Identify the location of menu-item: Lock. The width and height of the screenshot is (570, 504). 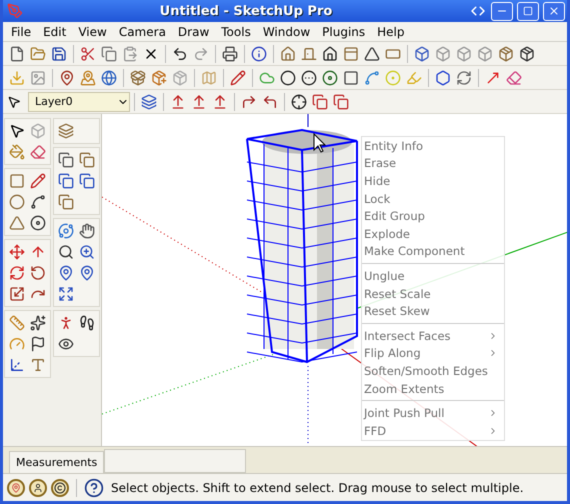
(433, 199).